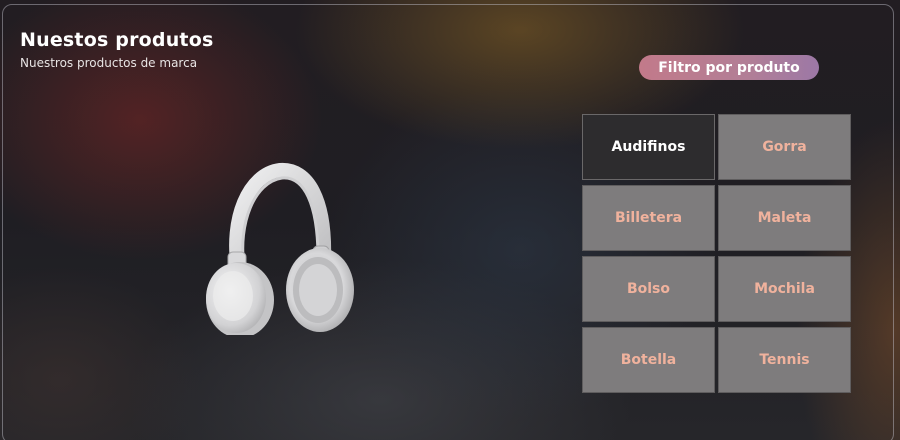  What do you see at coordinates (648, 147) in the screenshot?
I see `category-audifinos: Audifinos` at bounding box center [648, 147].